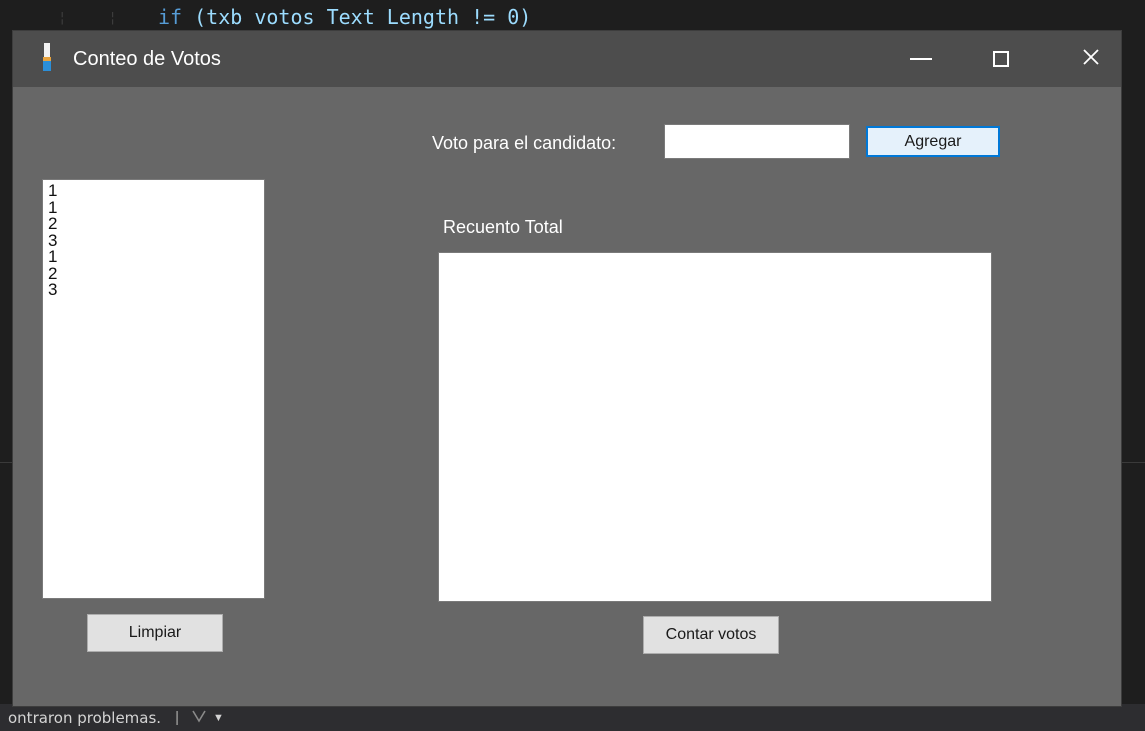 The width and height of the screenshot is (1145, 731). What do you see at coordinates (711, 635) in the screenshot?
I see `count-votes-button: Contar votos` at bounding box center [711, 635].